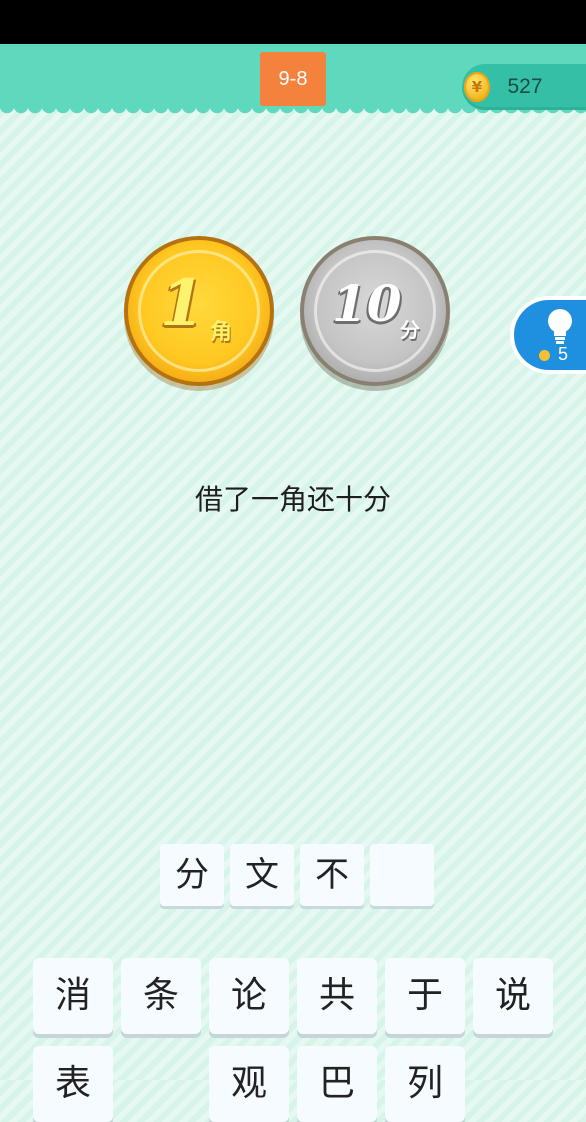 The image size is (586, 1122). What do you see at coordinates (161, 996) in the screenshot?
I see `keyboard-key: 条` at bounding box center [161, 996].